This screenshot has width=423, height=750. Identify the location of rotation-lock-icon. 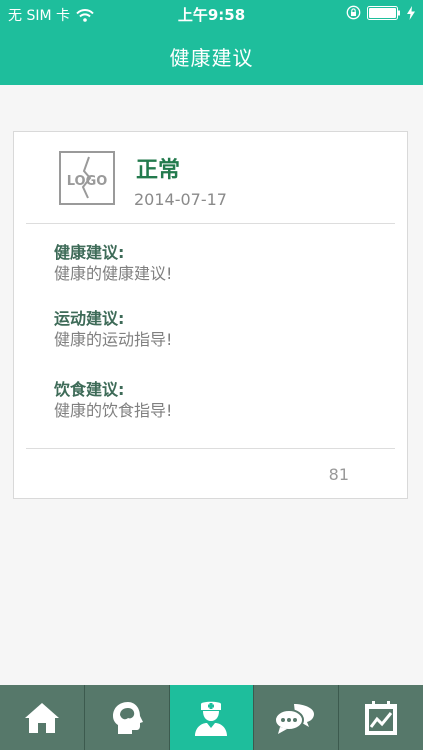
(353, 12).